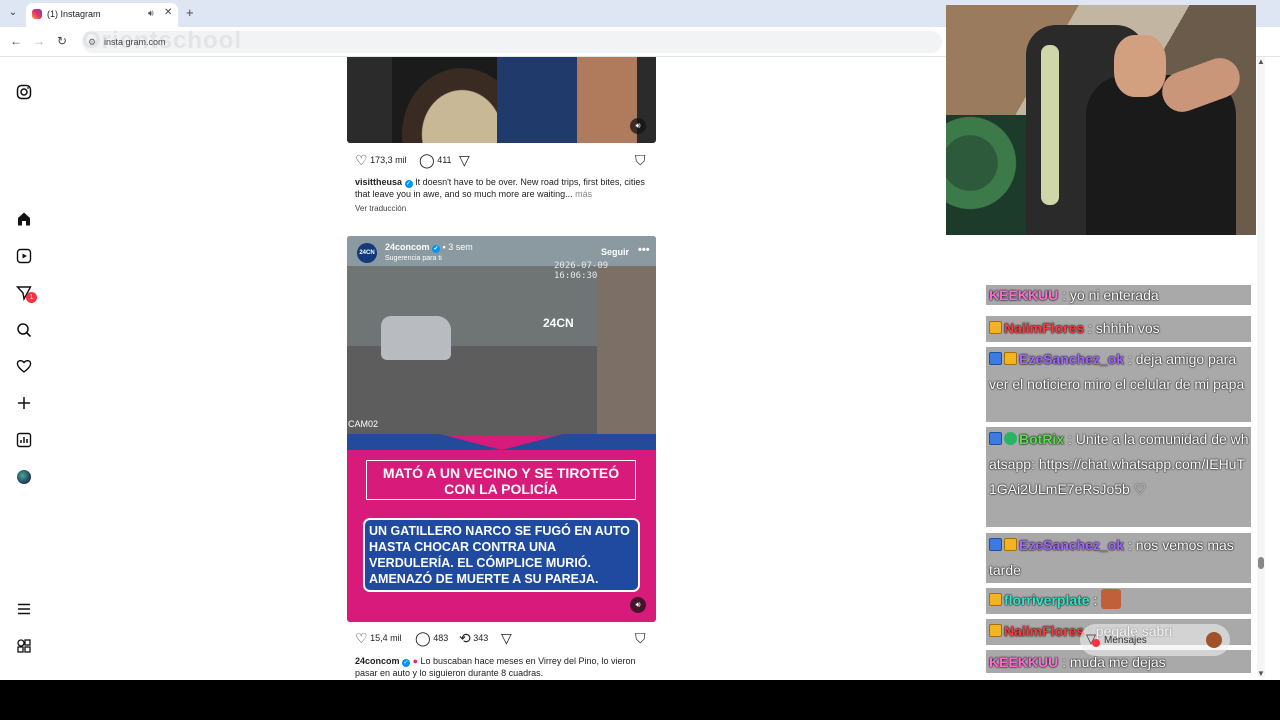 This screenshot has width=1280, height=720. What do you see at coordinates (1095, 600) in the screenshot?
I see `chat-text: :` at bounding box center [1095, 600].